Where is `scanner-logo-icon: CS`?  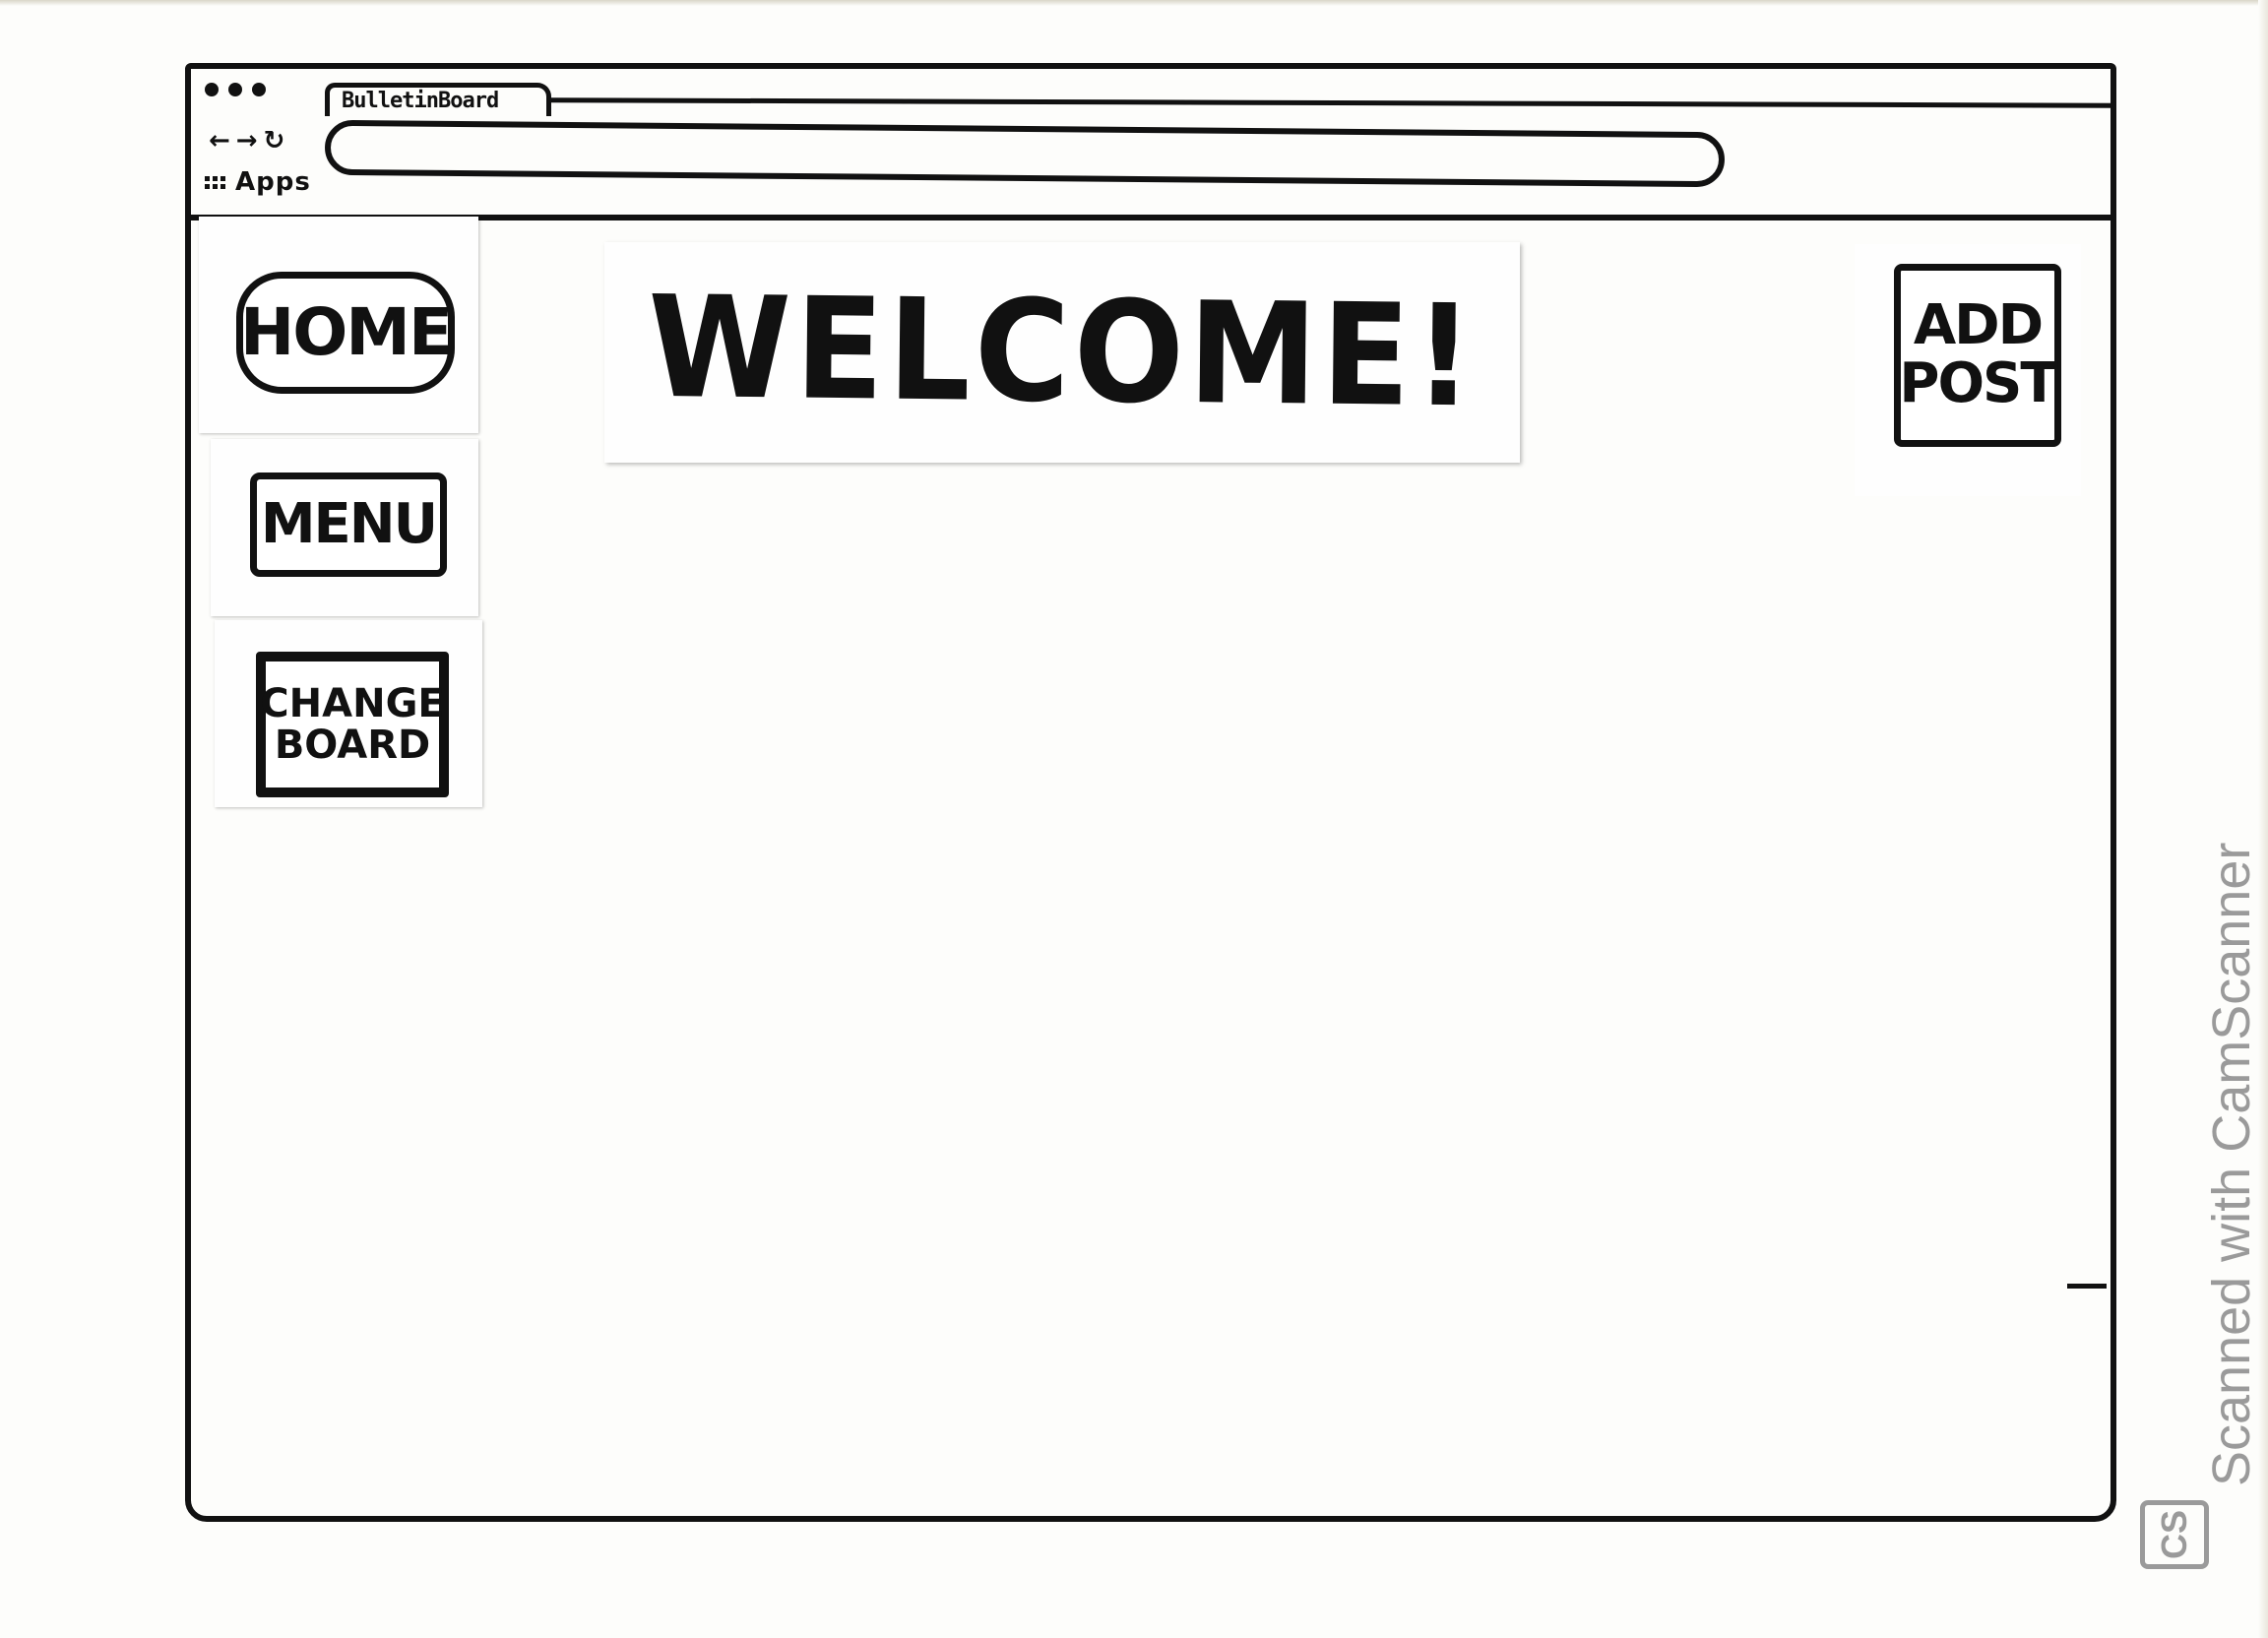 scanner-logo-icon: CS is located at coordinates (2174, 1534).